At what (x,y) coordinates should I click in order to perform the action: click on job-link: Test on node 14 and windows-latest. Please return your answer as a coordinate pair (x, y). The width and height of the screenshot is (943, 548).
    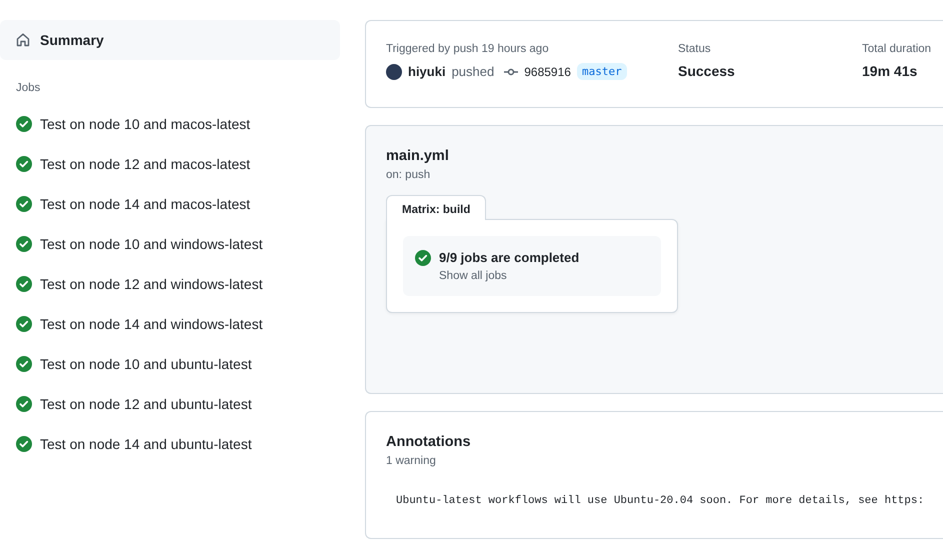
    Looking at the image, I should click on (170, 324).